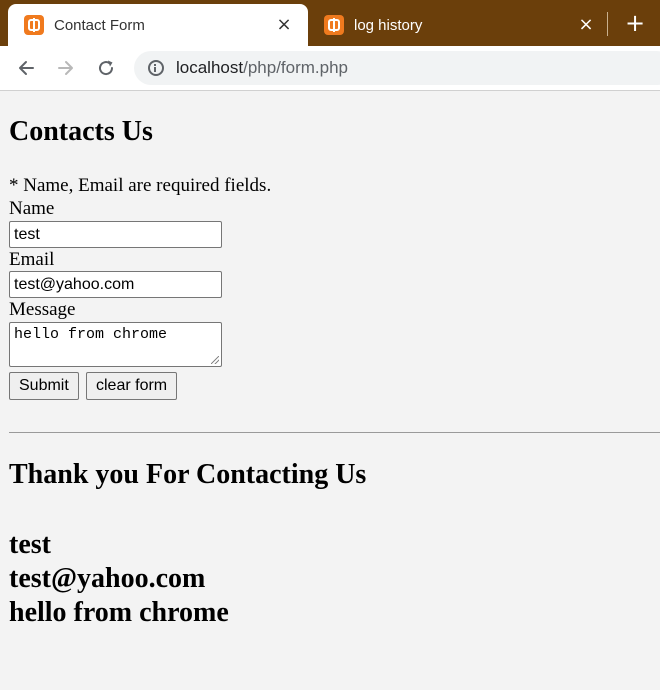  I want to click on name-label: Name, so click(32, 208).